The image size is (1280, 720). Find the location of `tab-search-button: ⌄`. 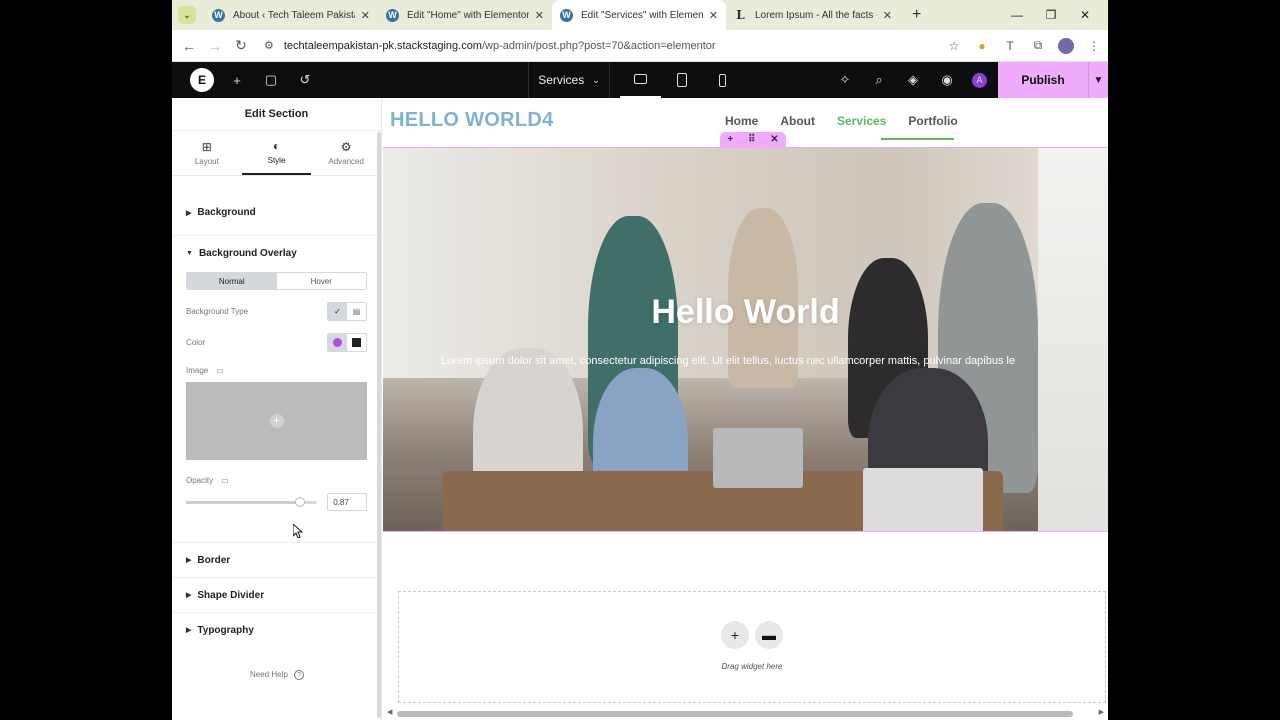

tab-search-button: ⌄ is located at coordinates (187, 15).